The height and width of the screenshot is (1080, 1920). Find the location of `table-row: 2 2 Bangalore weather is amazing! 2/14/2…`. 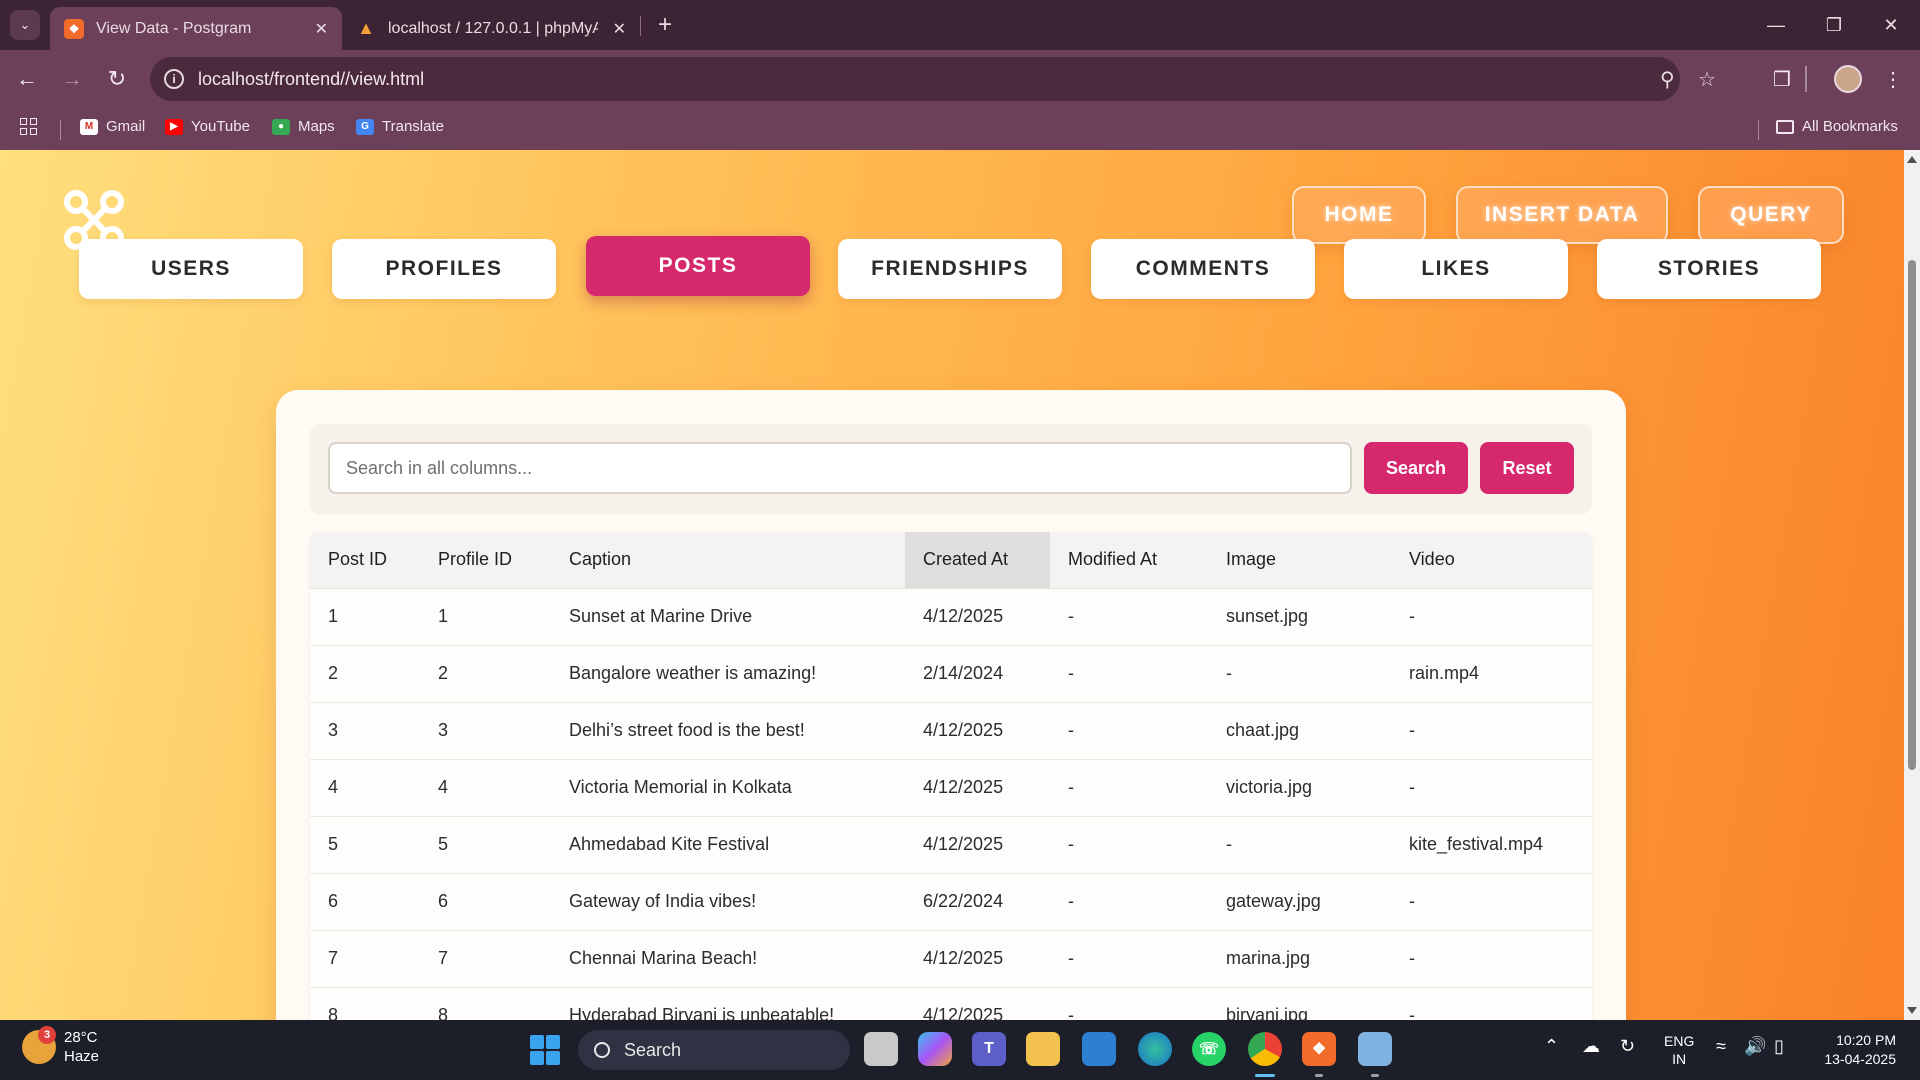

table-row: 2 2 Bangalore weather is amazing! 2/14/2… is located at coordinates (951, 674).